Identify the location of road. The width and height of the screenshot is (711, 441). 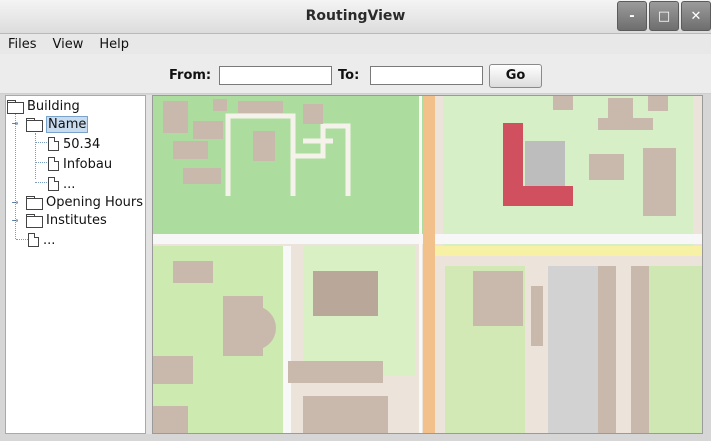
(287, 339).